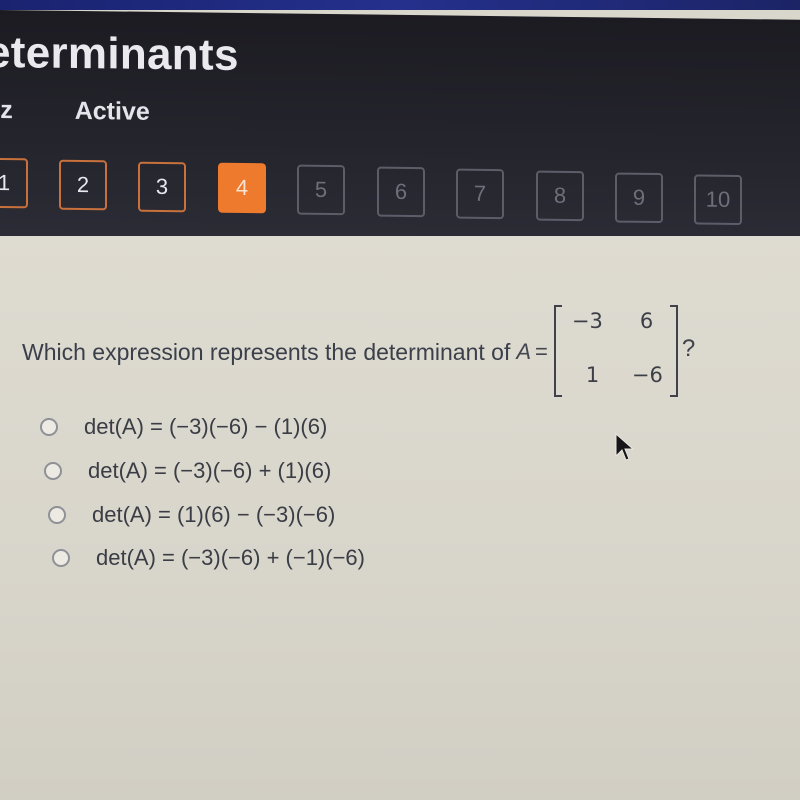 This screenshot has width=800, height=800. Describe the element at coordinates (242, 188) in the screenshot. I see `question-button-4: 4` at that location.